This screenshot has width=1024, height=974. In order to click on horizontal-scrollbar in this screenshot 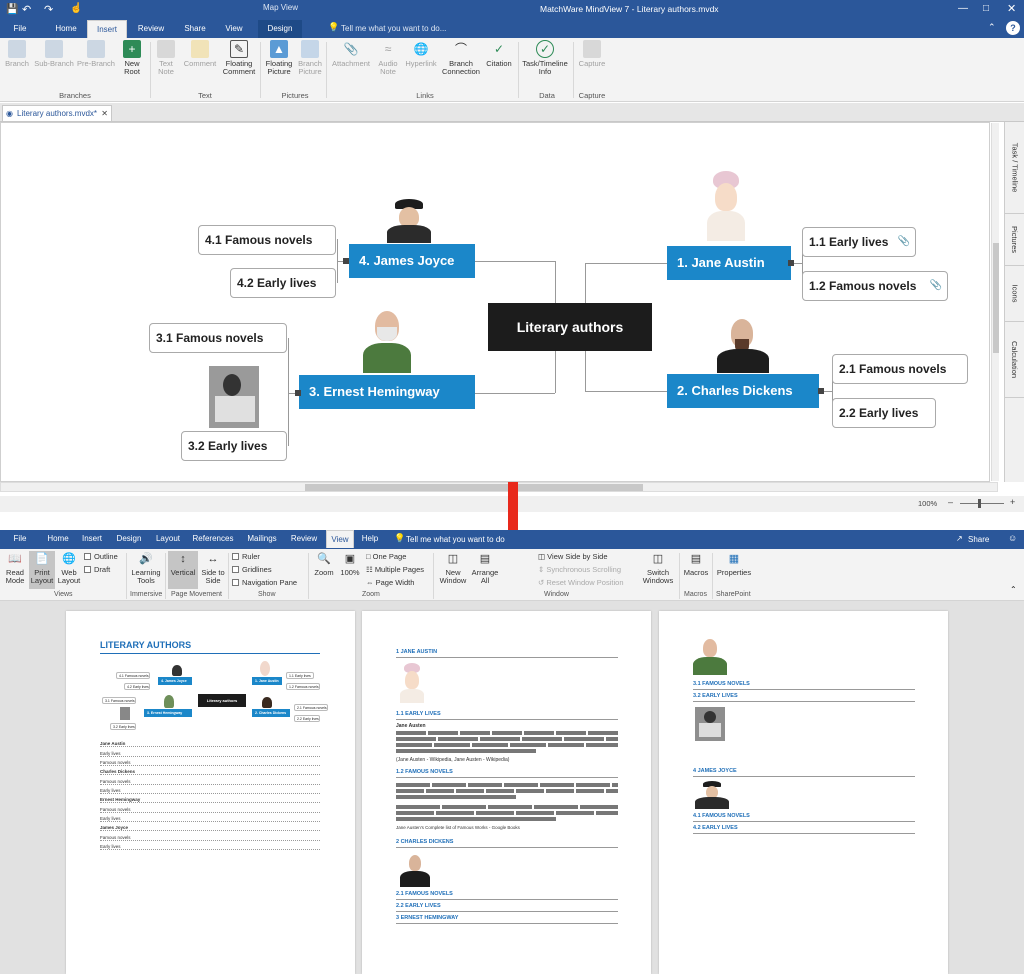, I will do `click(499, 487)`.